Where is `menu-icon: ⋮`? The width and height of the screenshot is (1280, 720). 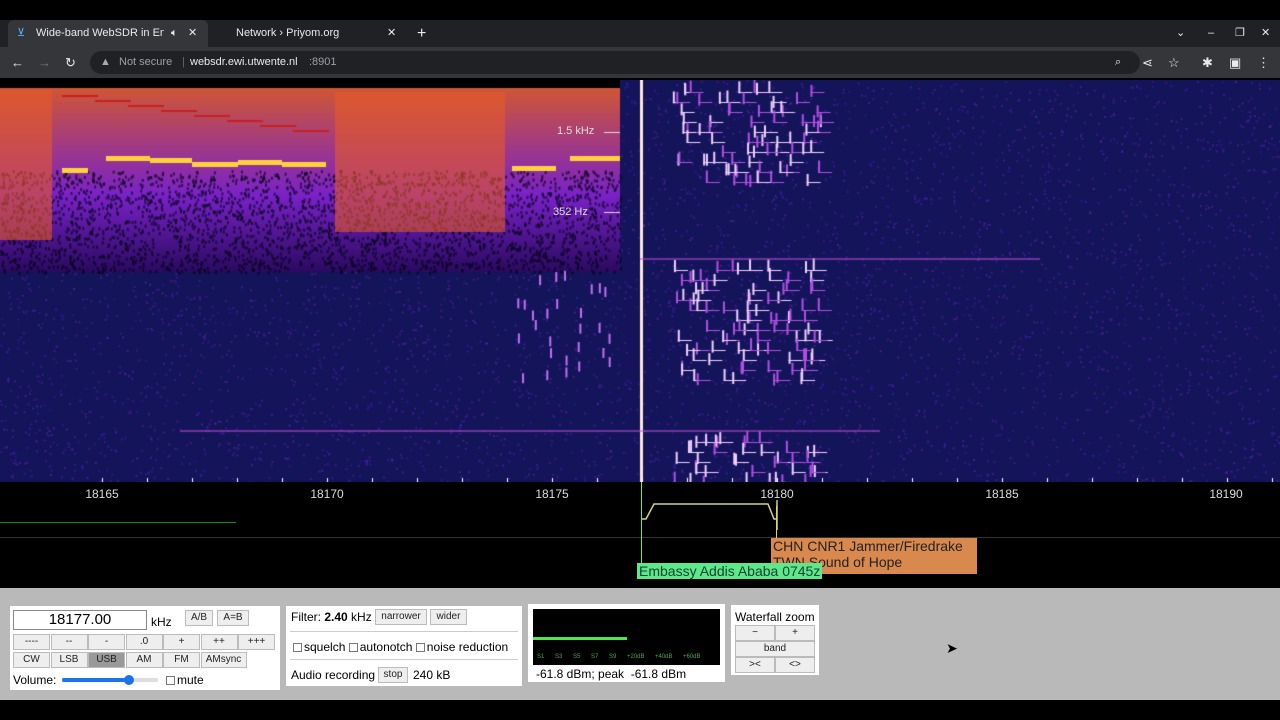 menu-icon: ⋮ is located at coordinates (1263, 62).